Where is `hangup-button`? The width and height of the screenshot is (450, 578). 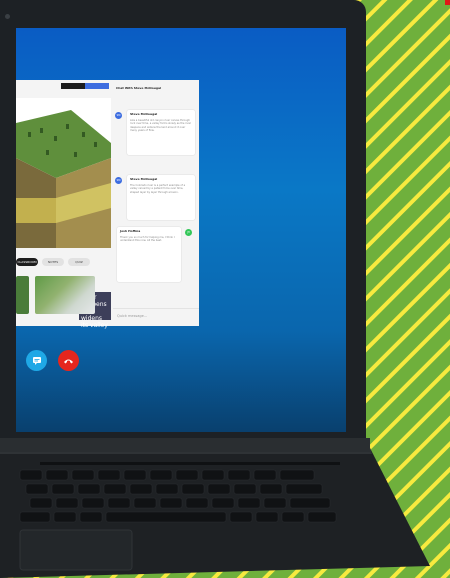 hangup-button is located at coordinates (68, 360).